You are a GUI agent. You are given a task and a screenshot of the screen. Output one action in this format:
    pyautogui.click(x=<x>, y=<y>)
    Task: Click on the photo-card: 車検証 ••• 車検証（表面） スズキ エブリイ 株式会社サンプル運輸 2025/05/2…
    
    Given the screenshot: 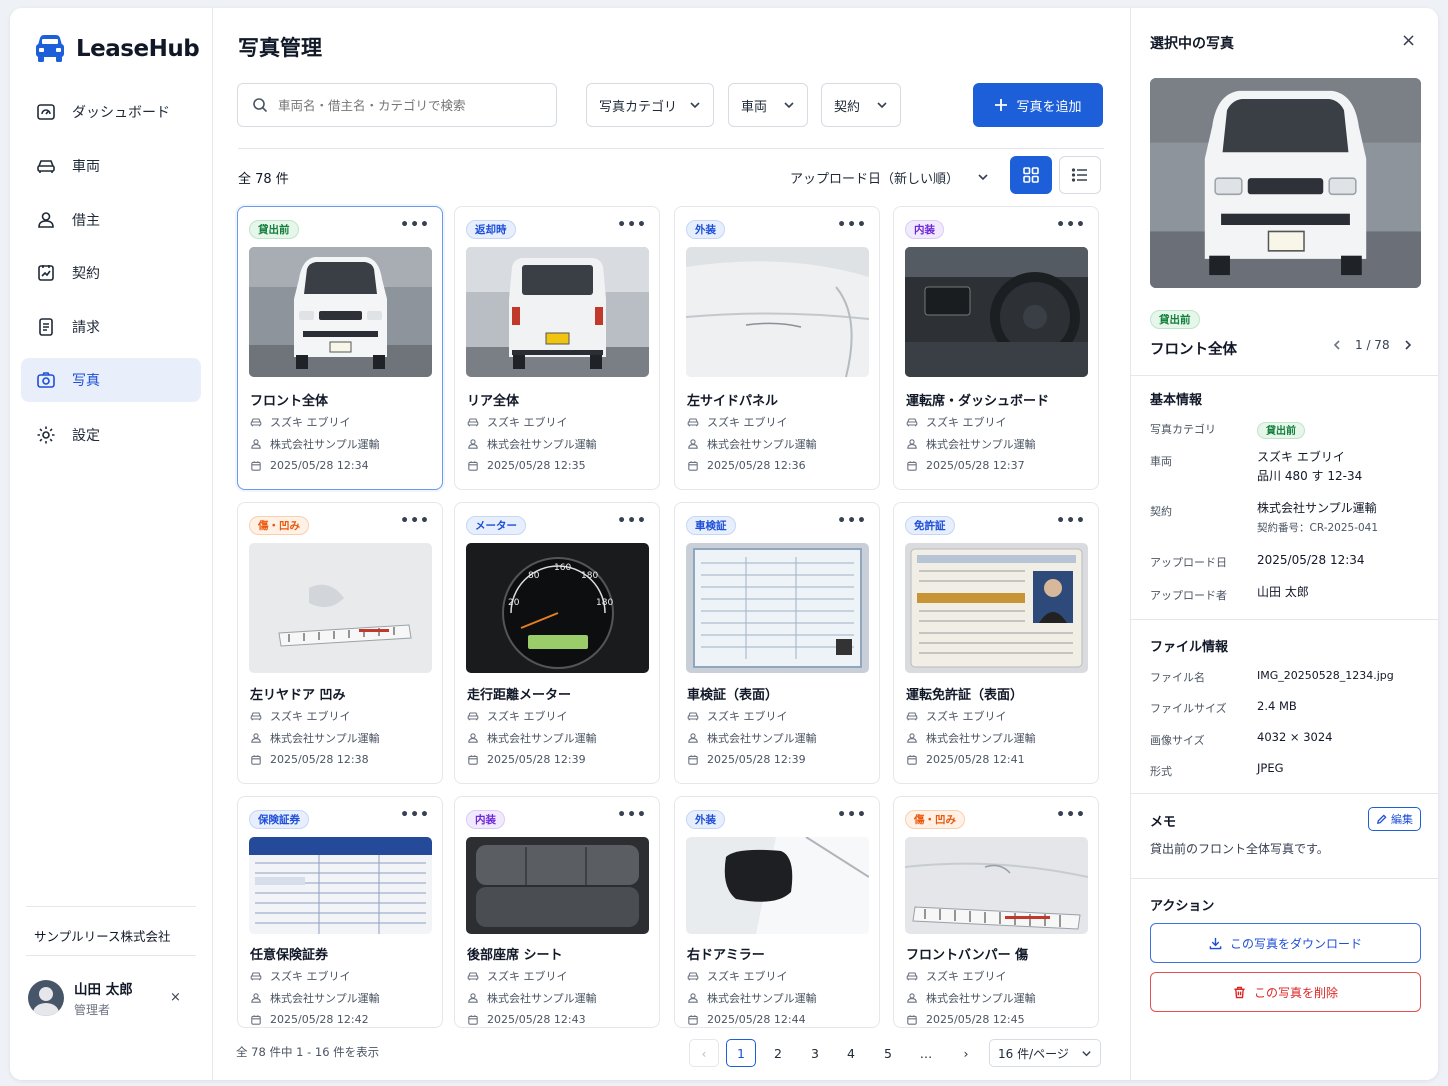 What is the action you would take?
    pyautogui.click(x=777, y=643)
    